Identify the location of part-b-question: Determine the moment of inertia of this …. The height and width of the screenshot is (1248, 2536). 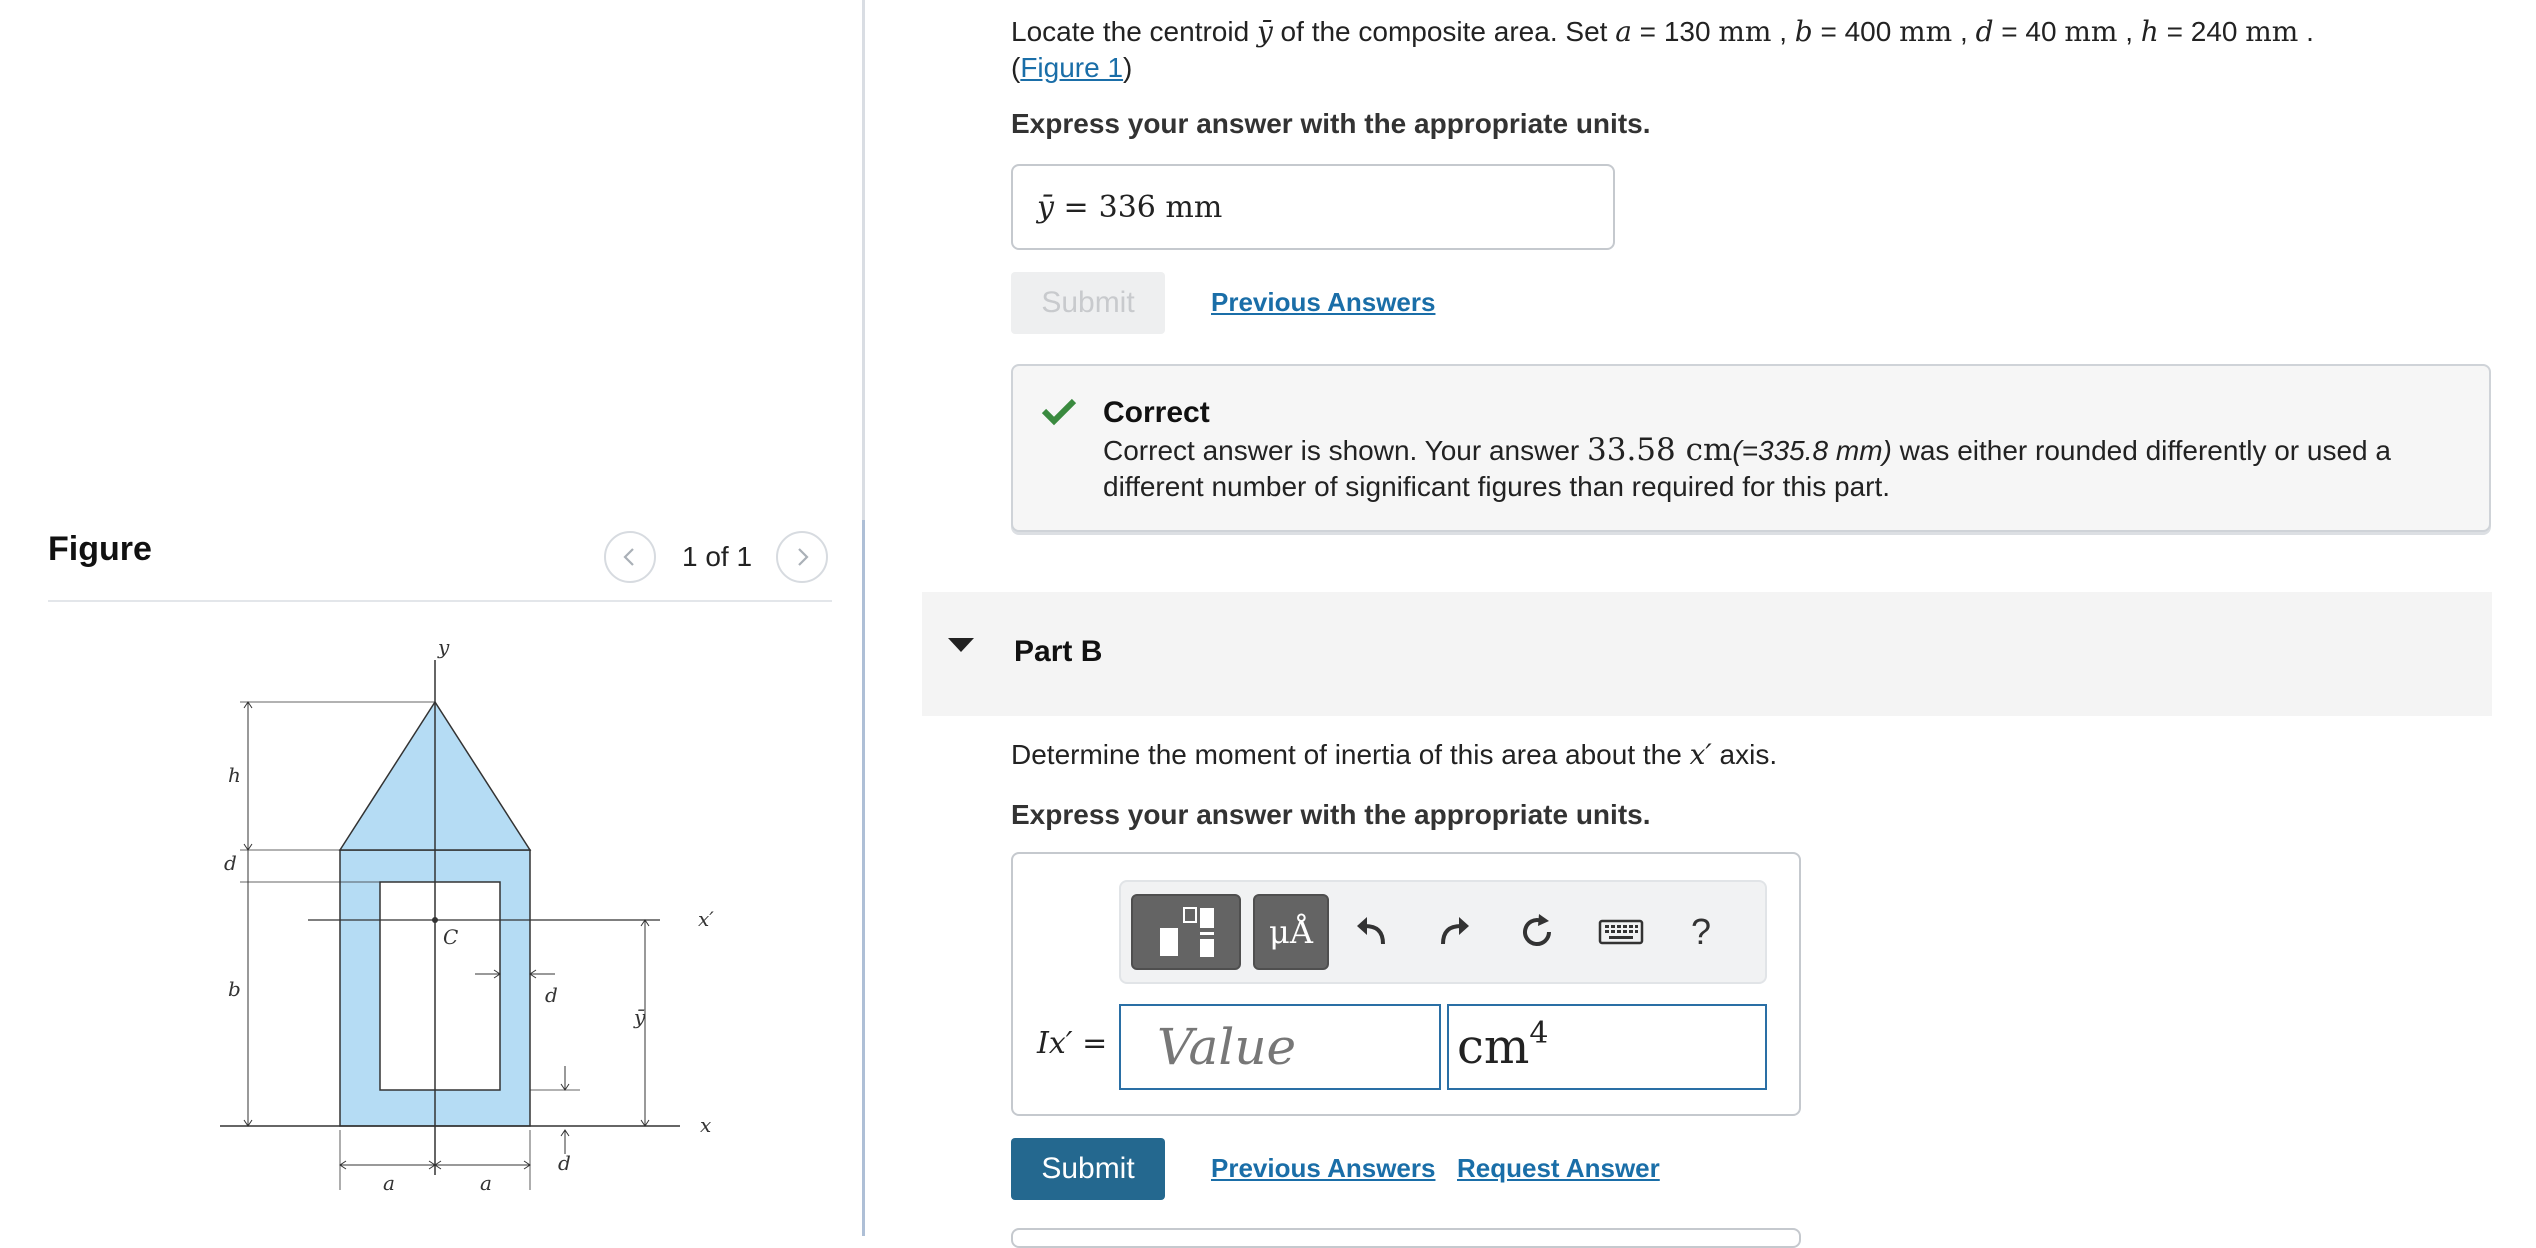
(1394, 754).